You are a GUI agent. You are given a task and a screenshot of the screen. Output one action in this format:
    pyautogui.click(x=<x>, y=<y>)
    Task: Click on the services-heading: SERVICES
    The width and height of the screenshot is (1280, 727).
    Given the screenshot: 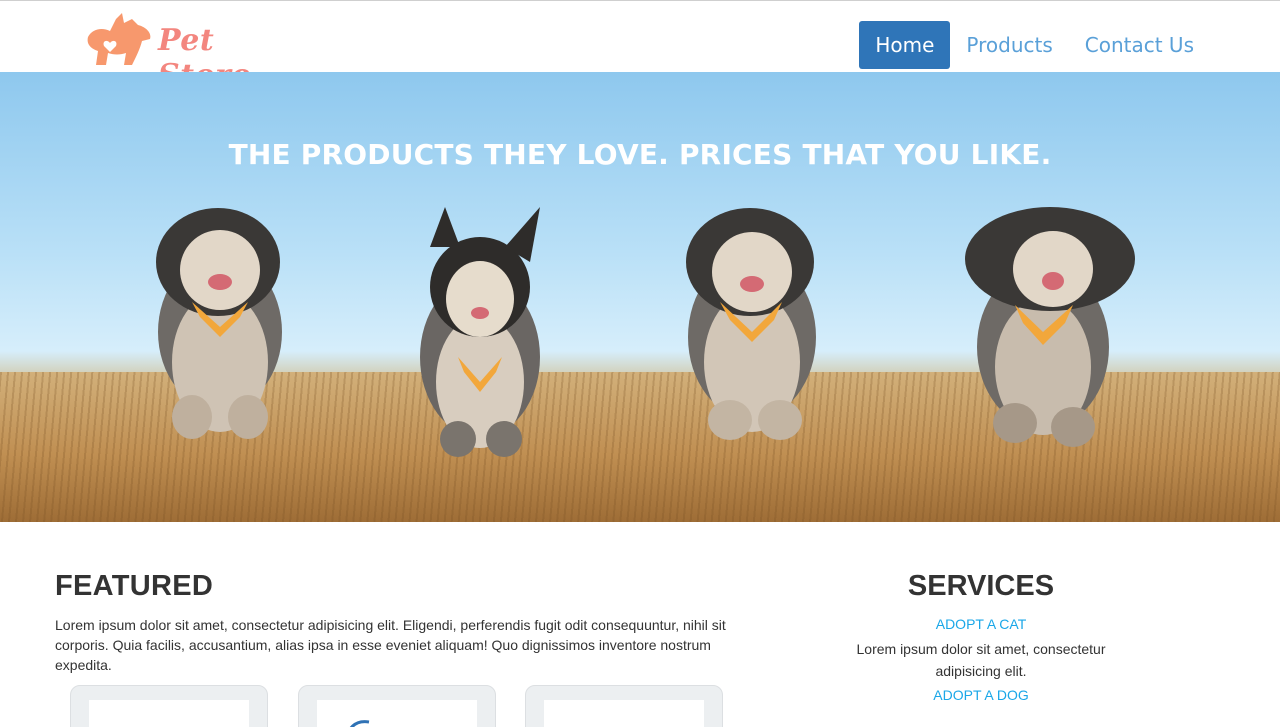 What is the action you would take?
    pyautogui.click(x=981, y=586)
    